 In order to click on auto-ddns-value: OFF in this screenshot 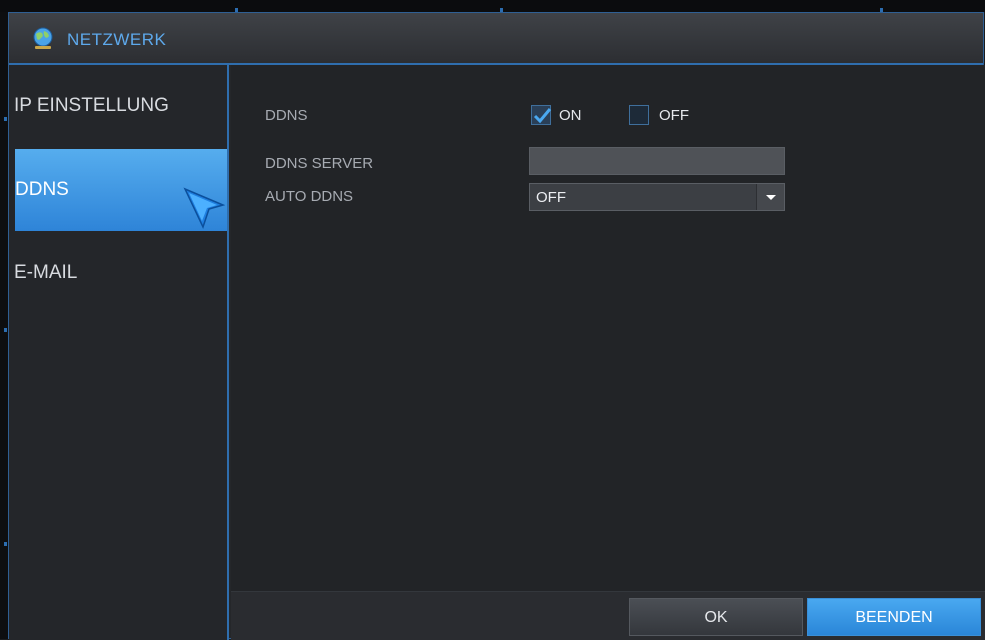, I will do `click(551, 197)`.